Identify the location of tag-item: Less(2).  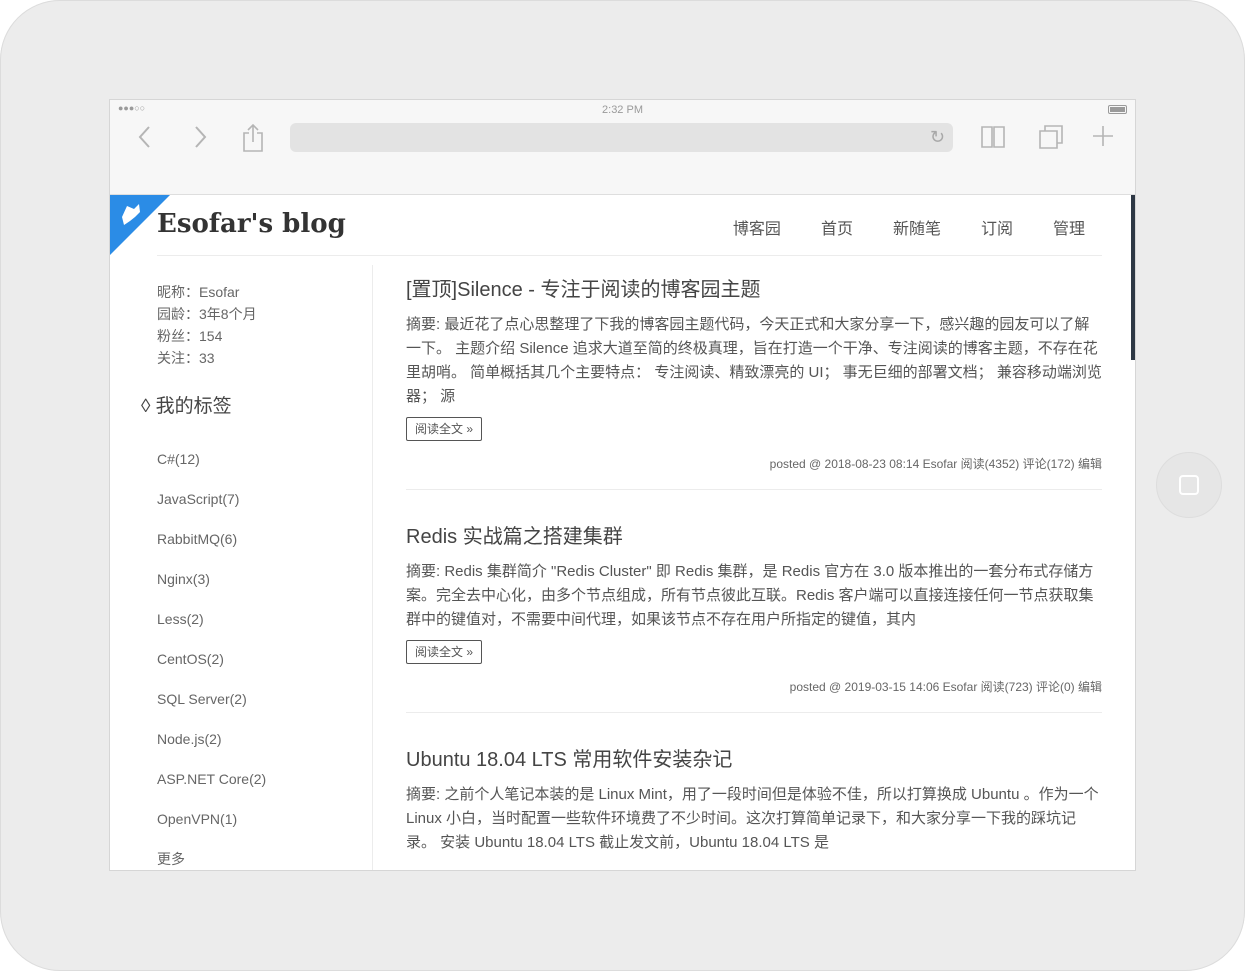
(211, 621).